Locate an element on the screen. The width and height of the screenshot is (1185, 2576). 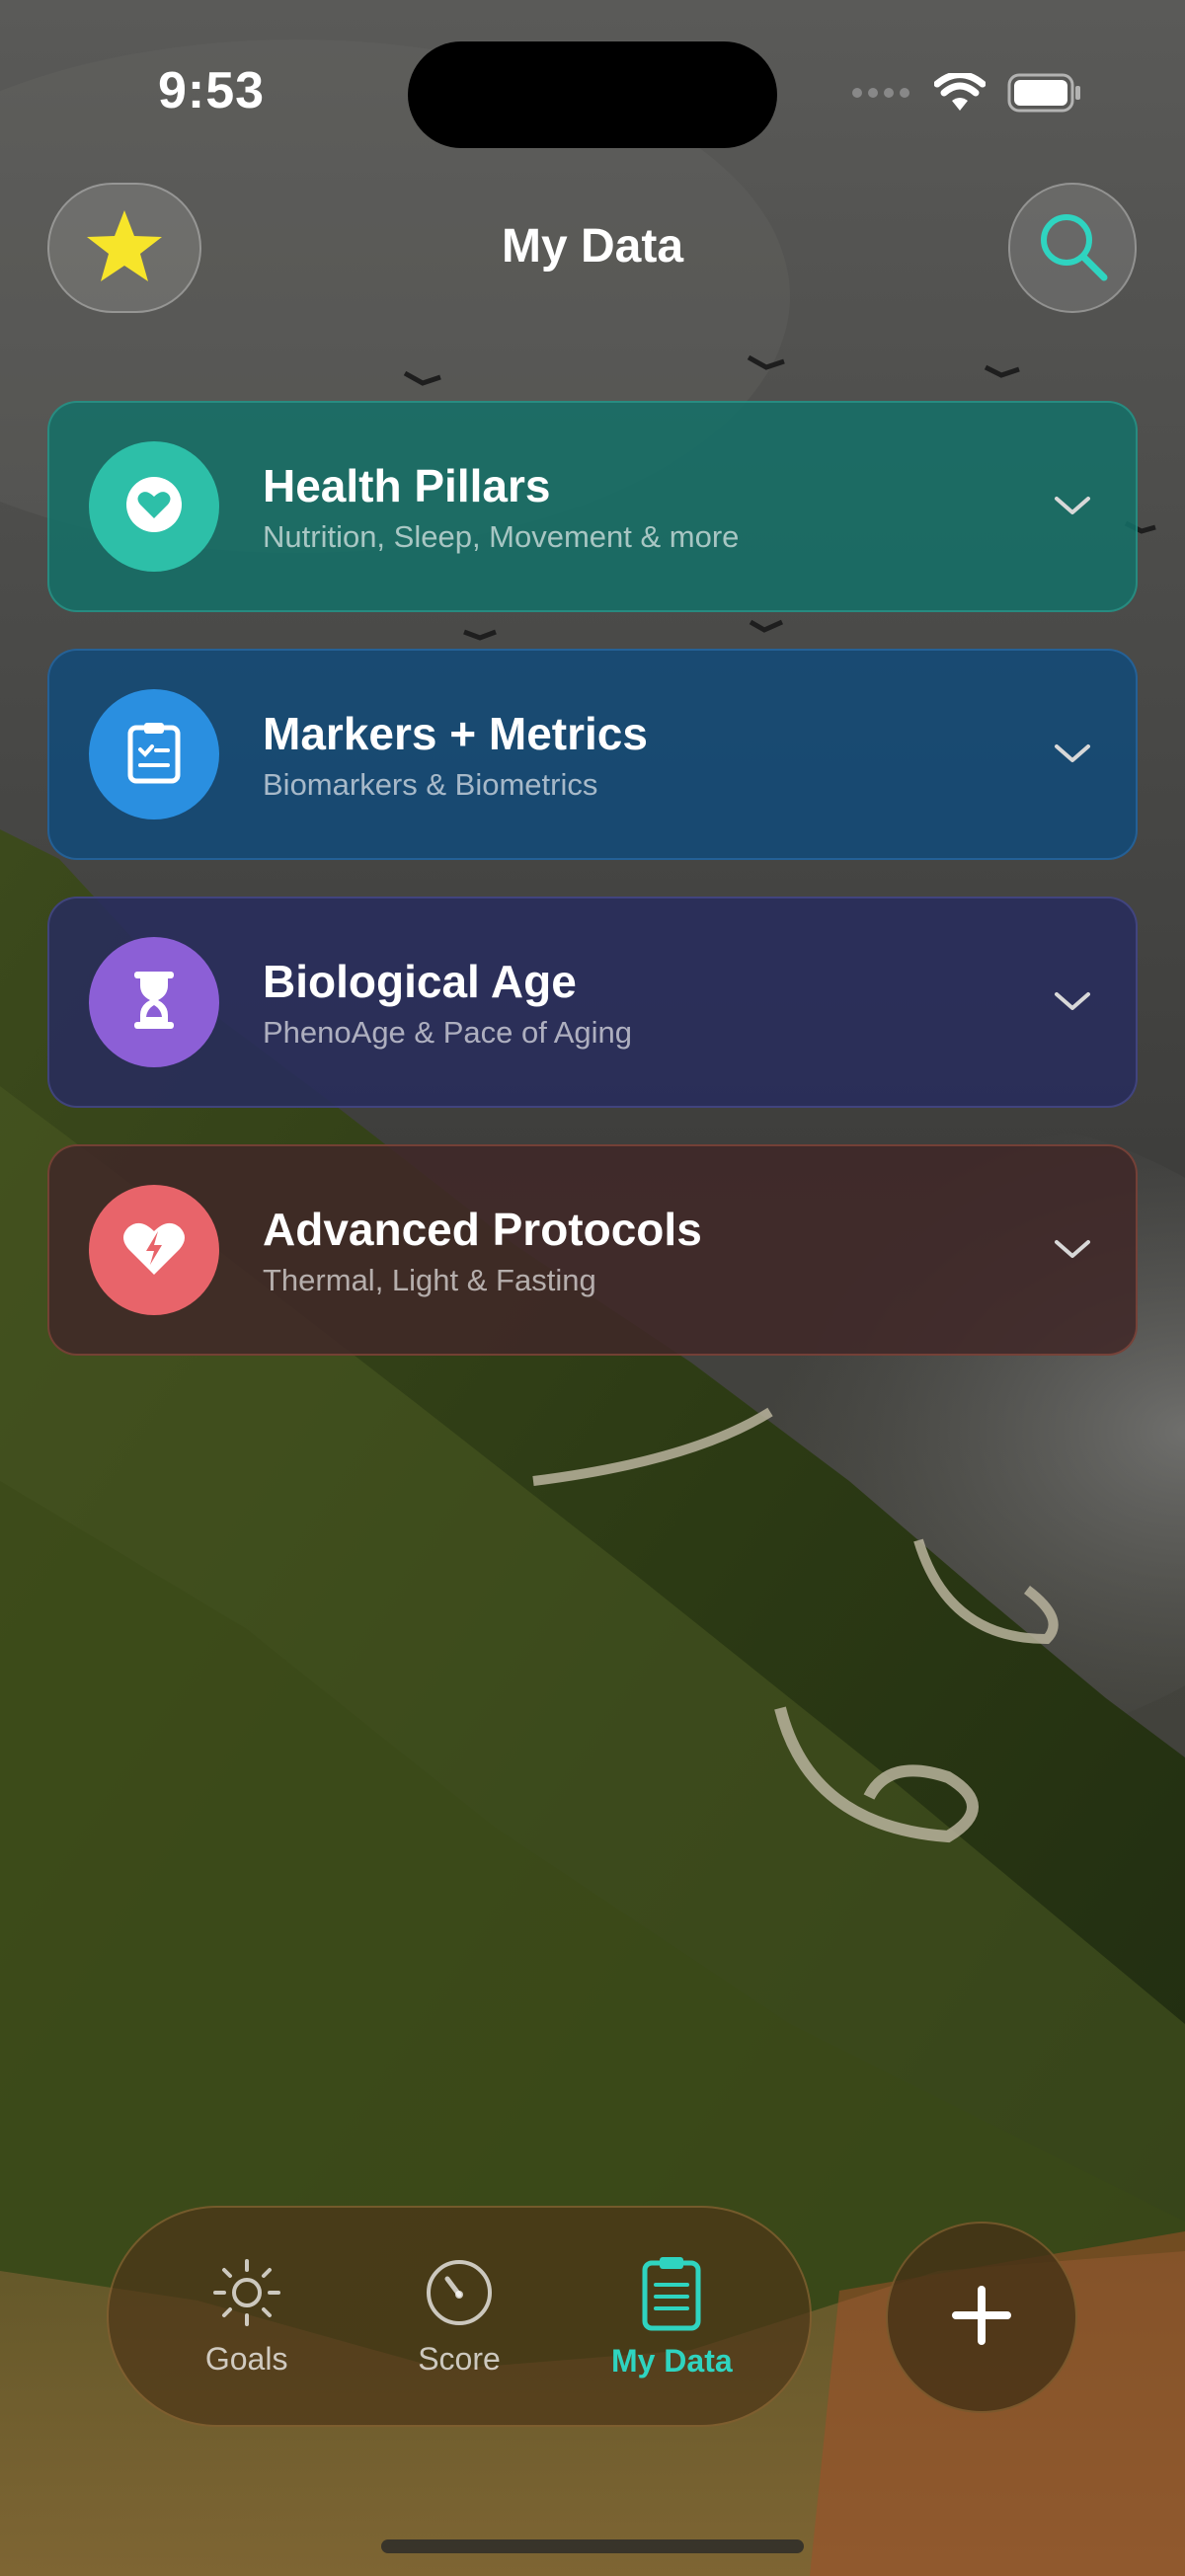
card-subtitle: Nutrition, Sleep, Movement & more is located at coordinates (502, 536).